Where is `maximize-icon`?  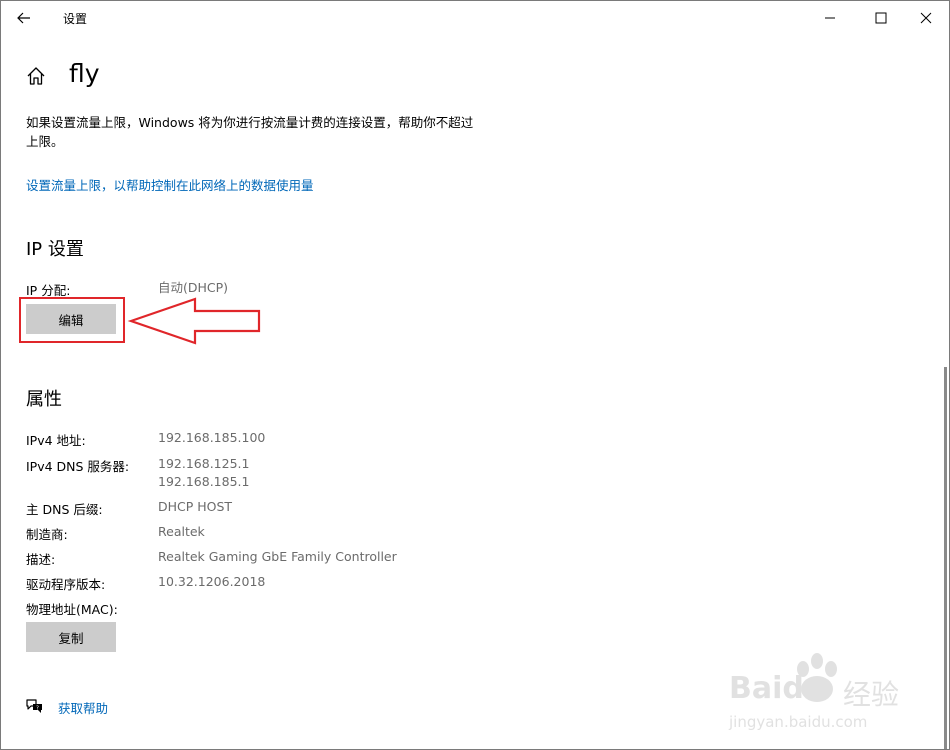 maximize-icon is located at coordinates (881, 18).